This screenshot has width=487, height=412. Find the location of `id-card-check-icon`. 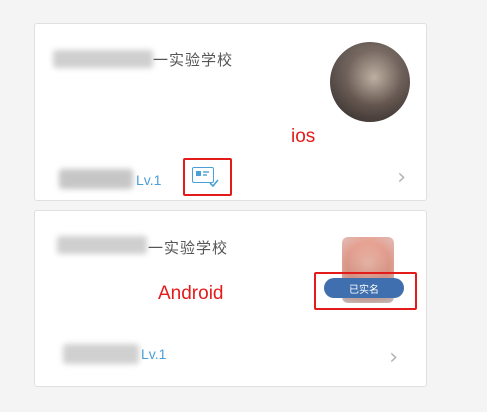

id-card-check-icon is located at coordinates (205, 177).